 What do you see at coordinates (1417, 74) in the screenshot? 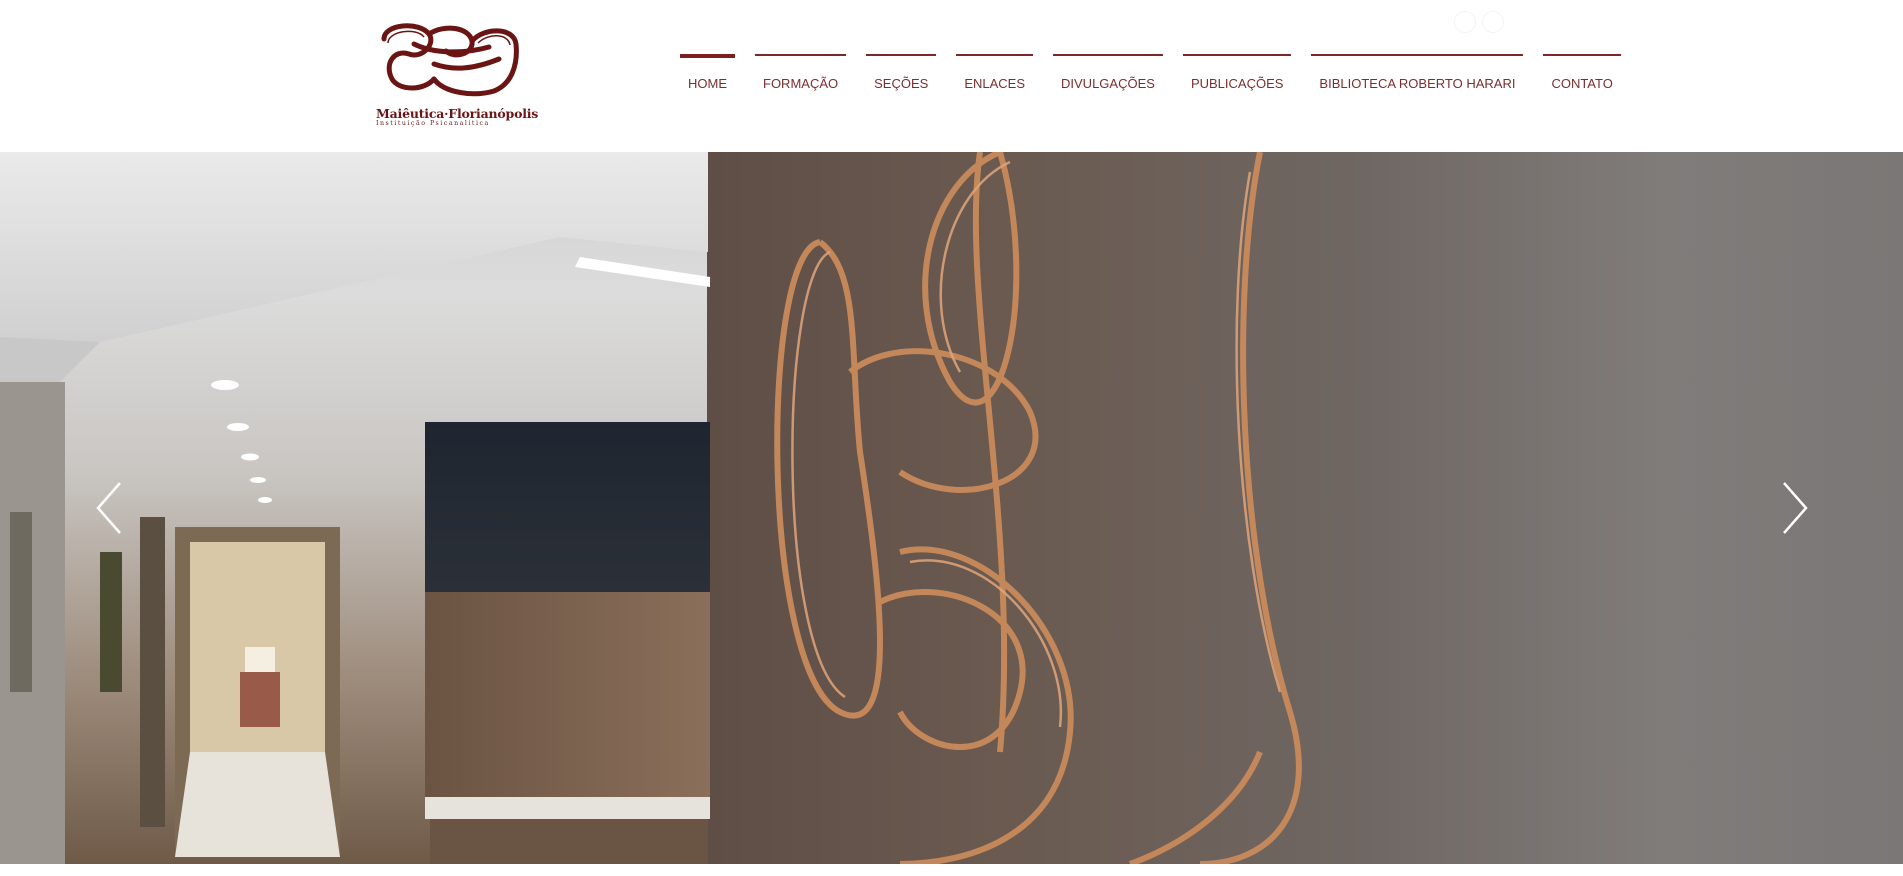
I see `nav-item-biblioteca: BIBLIOTECA ROBERTO HARARI` at bounding box center [1417, 74].